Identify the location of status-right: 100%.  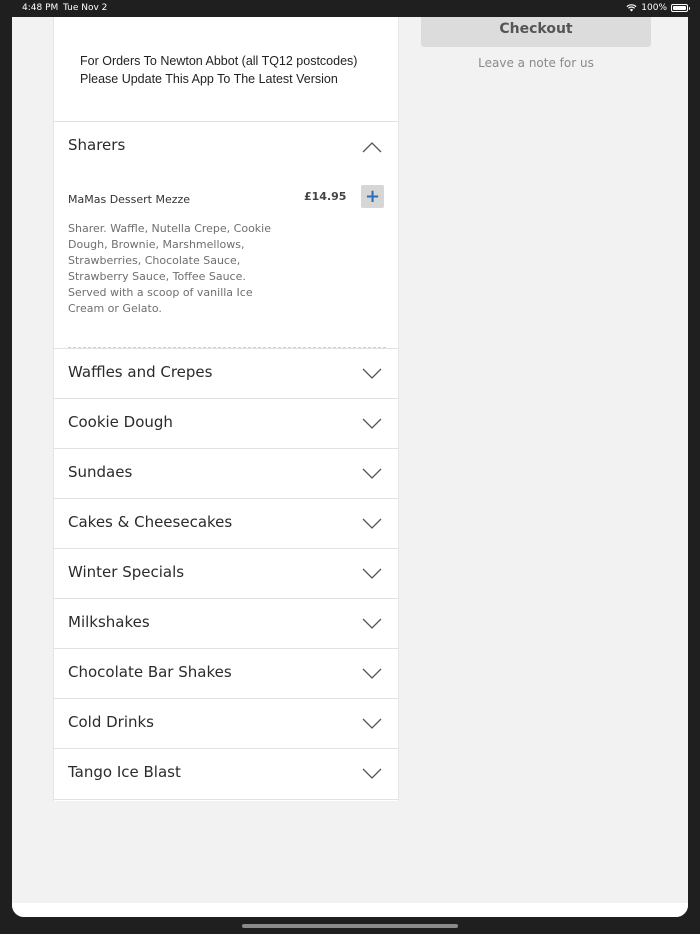
(658, 8).